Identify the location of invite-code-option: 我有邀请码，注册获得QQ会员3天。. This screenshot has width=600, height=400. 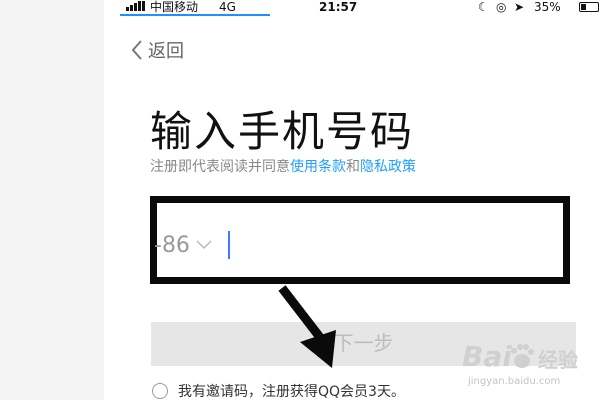
(278, 390).